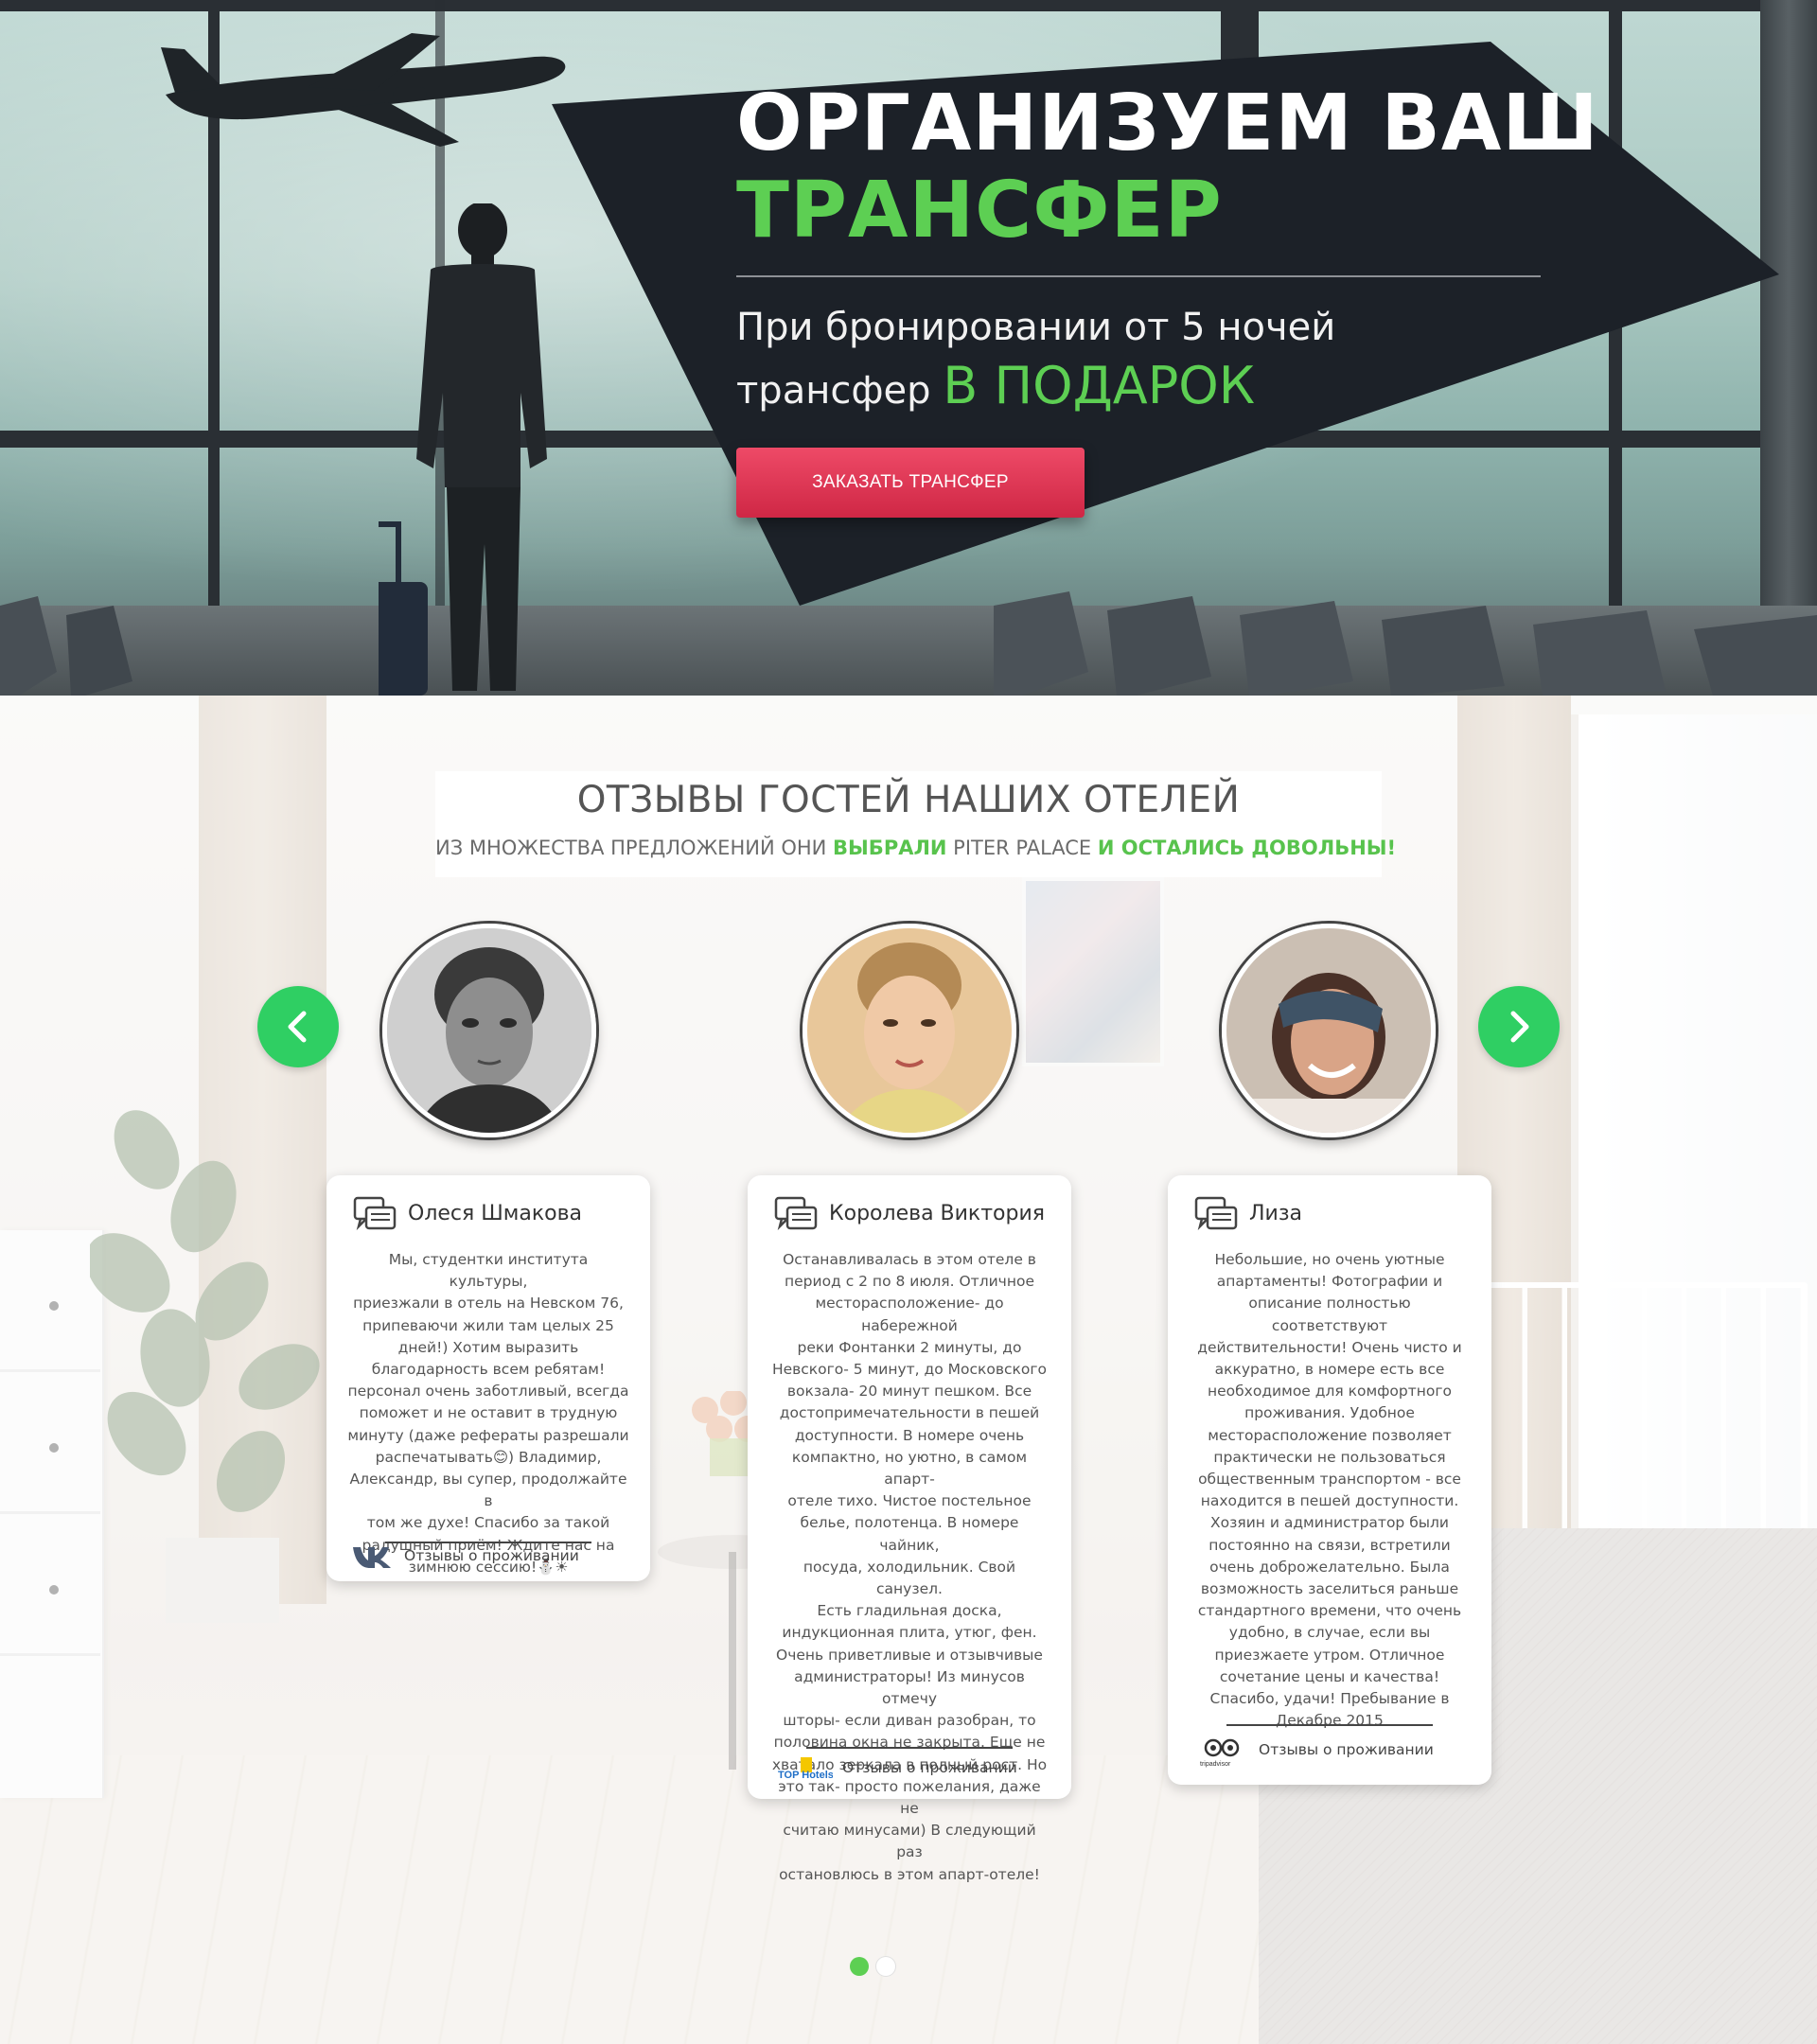 This screenshot has width=1817, height=2044. I want to click on review-line: вокзала- 20 минут пешком. Все, so click(909, 1392).